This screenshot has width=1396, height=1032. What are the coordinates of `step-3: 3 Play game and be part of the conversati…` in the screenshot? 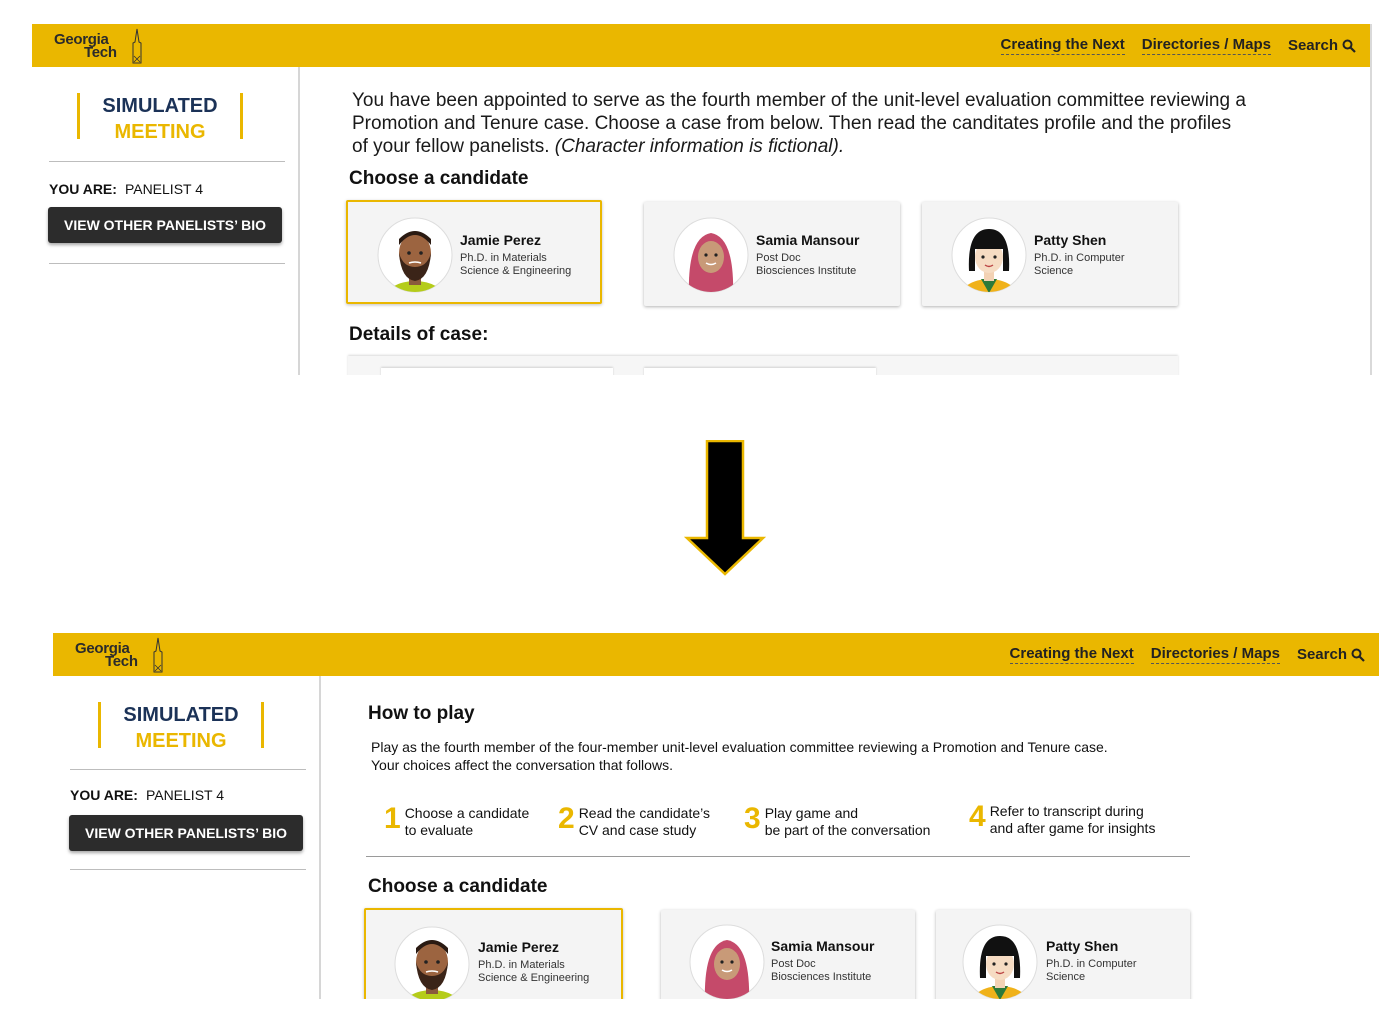 It's located at (837, 820).